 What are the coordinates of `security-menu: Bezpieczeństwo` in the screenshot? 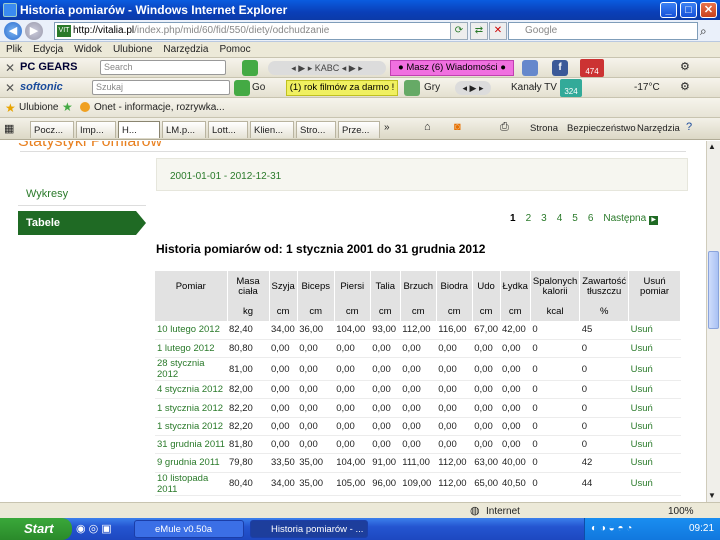 It's located at (601, 128).